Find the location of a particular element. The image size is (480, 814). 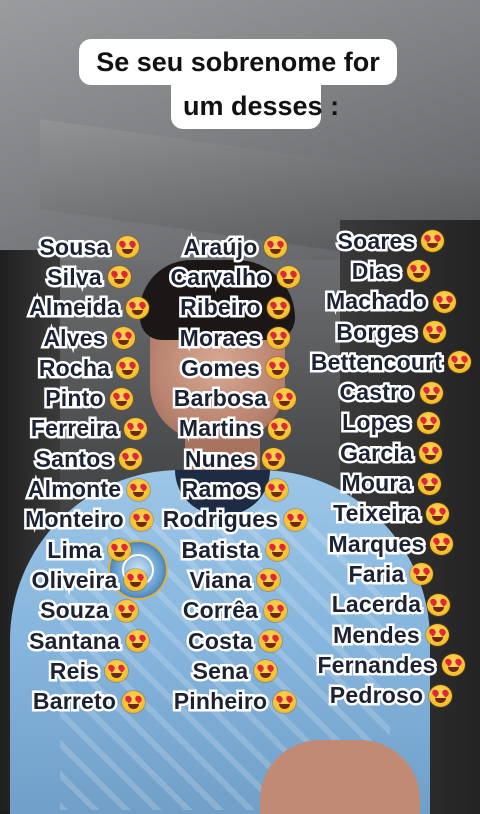

surname-item: Silva is located at coordinates (89, 276).